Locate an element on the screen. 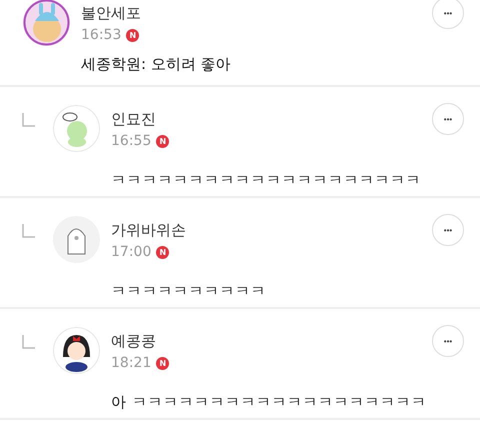 Image resolution: width=480 pixels, height=444 pixels. comment-time: 16:53 is located at coordinates (101, 35).